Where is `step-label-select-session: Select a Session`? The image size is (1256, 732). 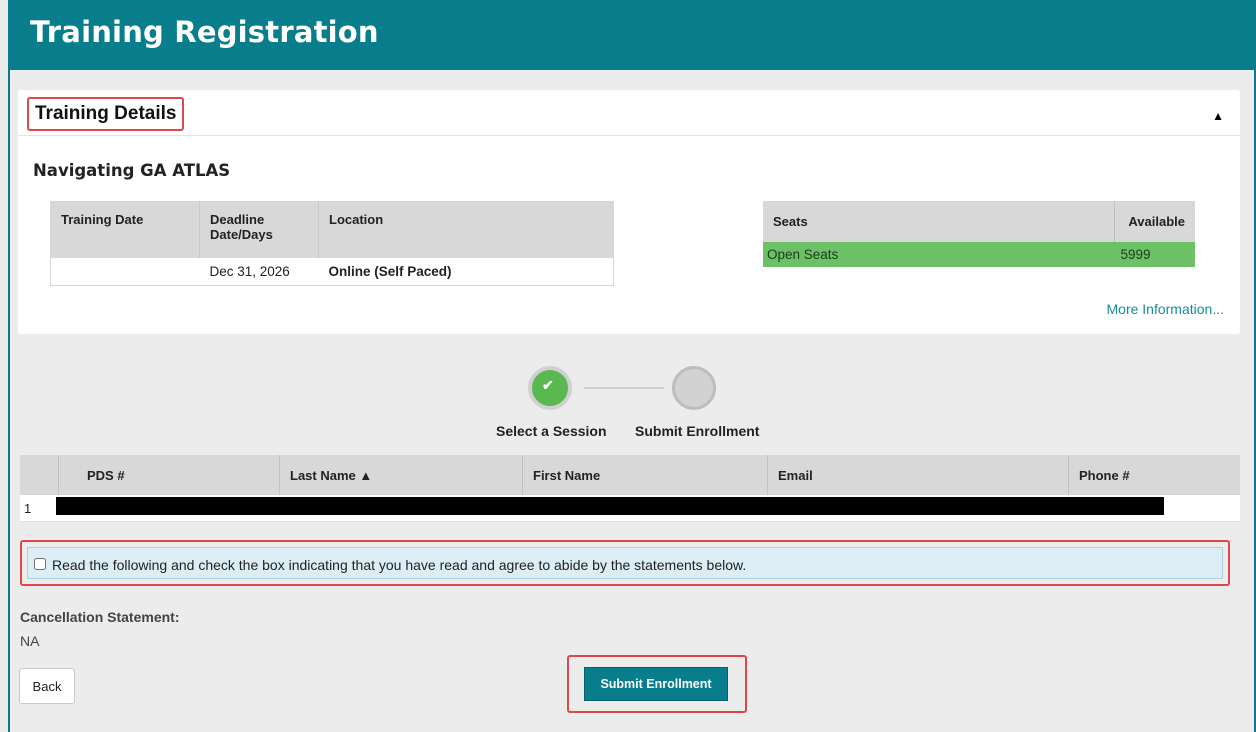 step-label-select-session: Select a Session is located at coordinates (551, 431).